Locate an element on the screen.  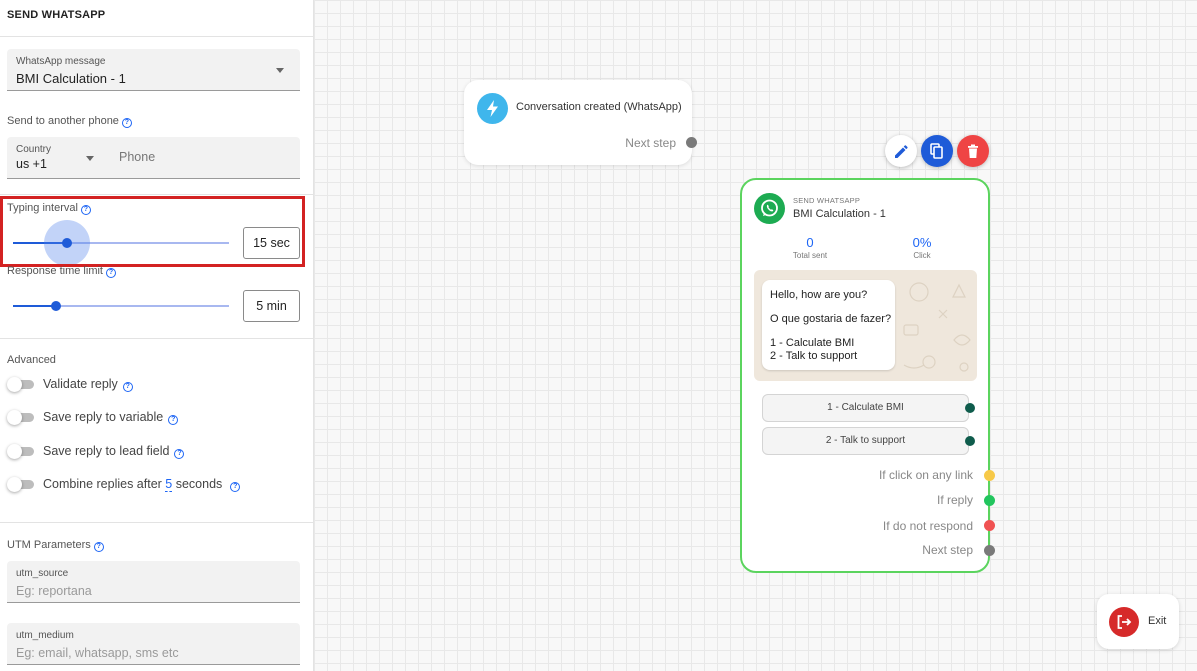
reply-button-talk-to-support: 2 - Talk to support is located at coordinates (865, 441).